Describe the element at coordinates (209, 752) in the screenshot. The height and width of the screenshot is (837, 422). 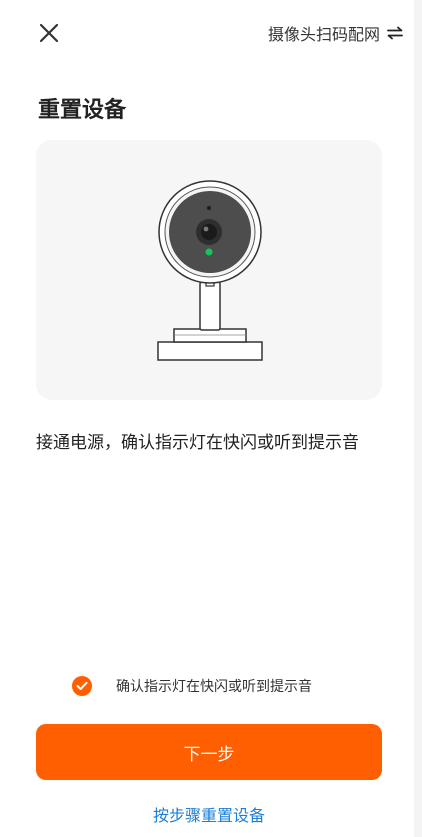
I see `next-button: 下一步` at that location.